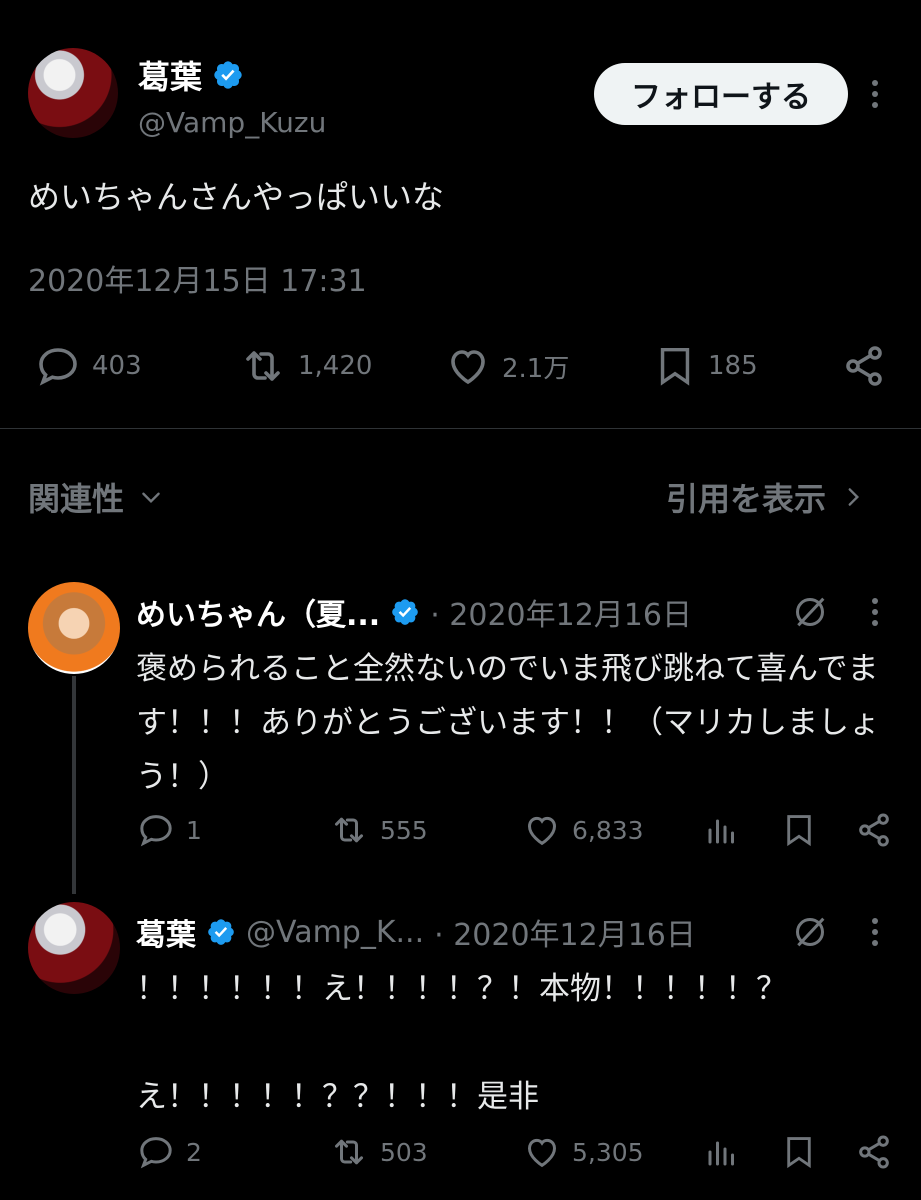  What do you see at coordinates (746, 499) in the screenshot?
I see `view-quotes-label: 引用を表示` at bounding box center [746, 499].